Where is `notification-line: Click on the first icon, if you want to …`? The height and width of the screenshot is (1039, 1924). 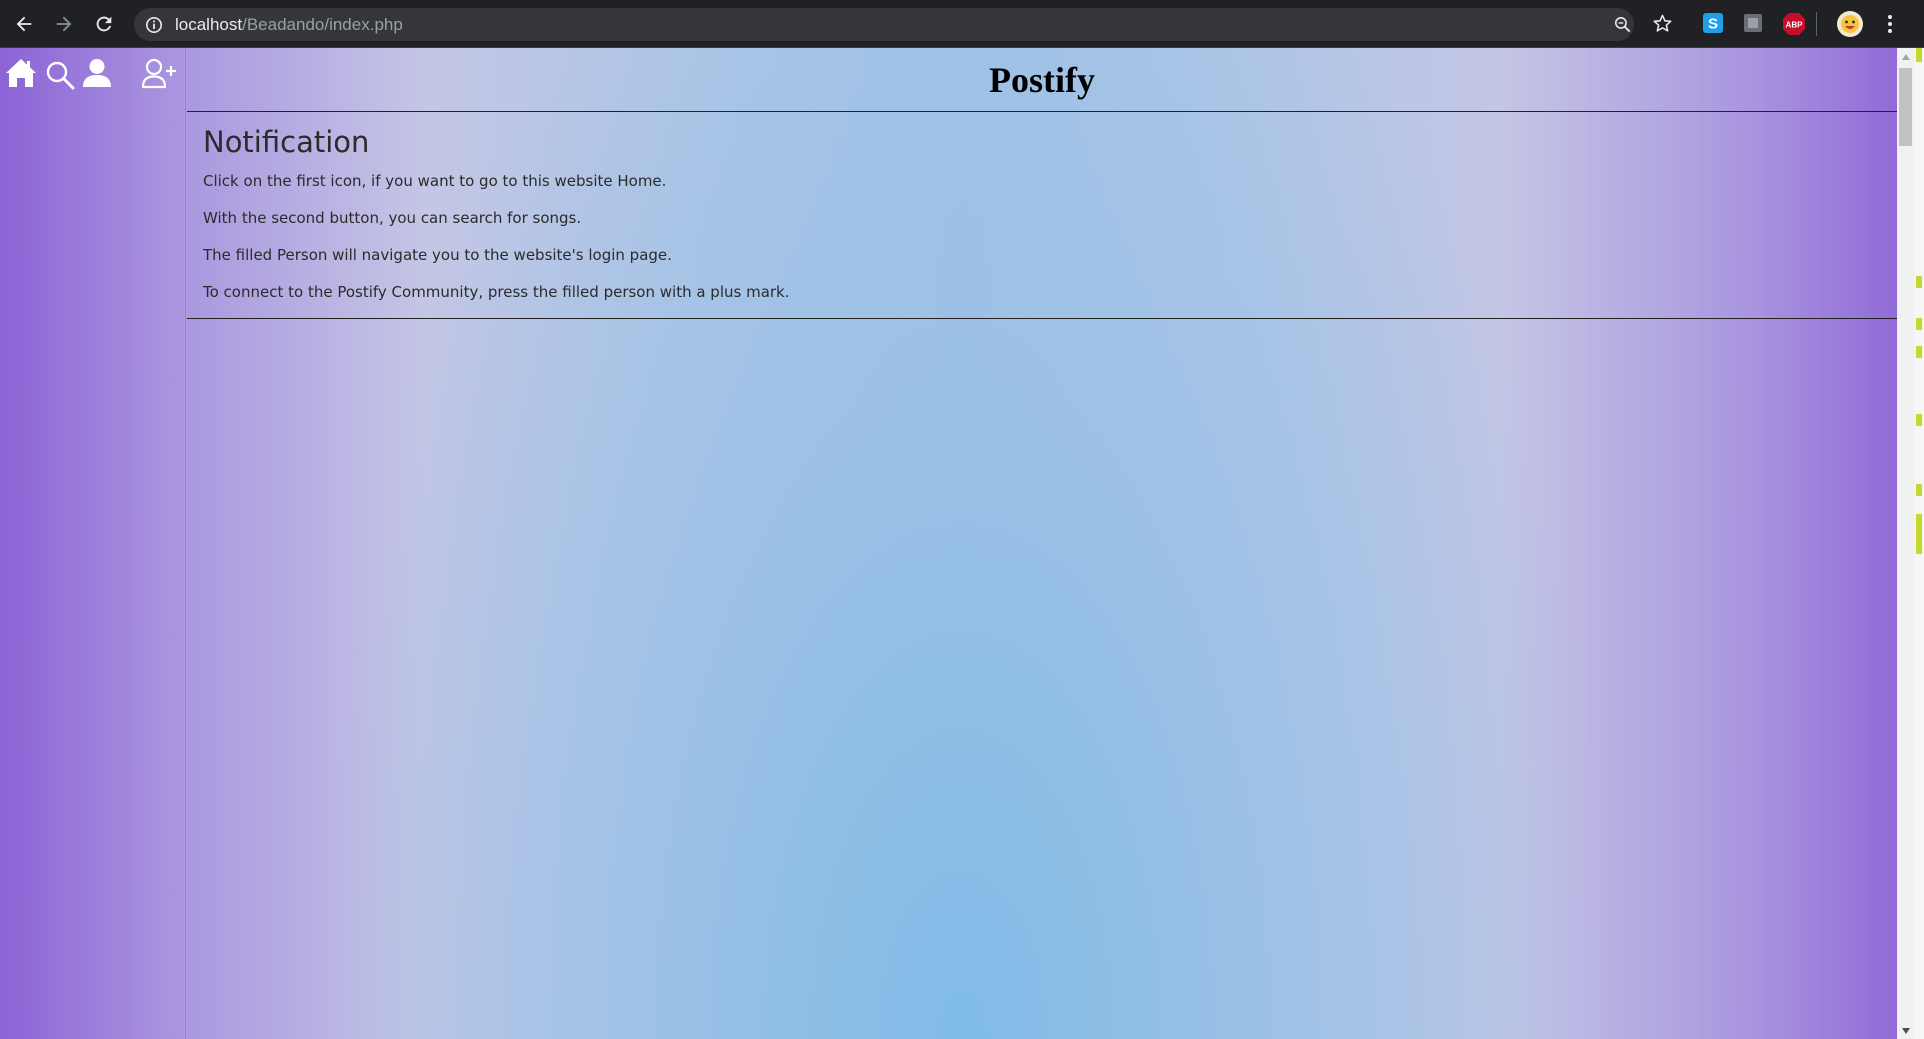
notification-line: Click on the first icon, if you want to … is located at coordinates (435, 181).